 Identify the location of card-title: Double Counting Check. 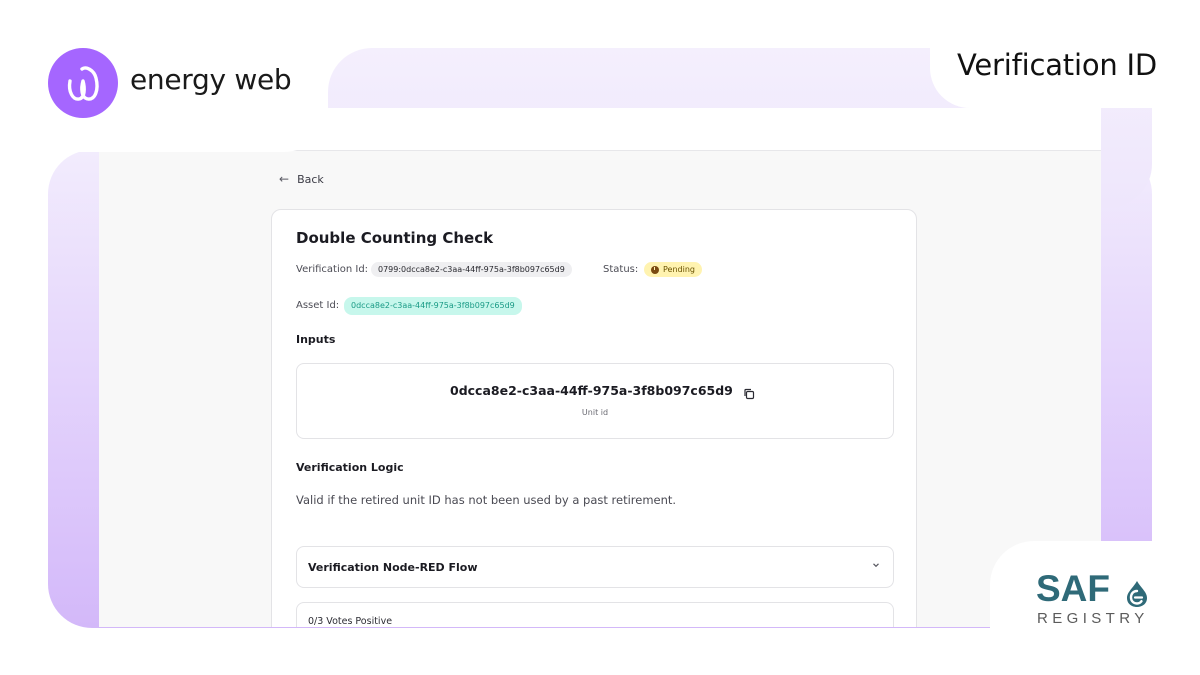
(395, 238).